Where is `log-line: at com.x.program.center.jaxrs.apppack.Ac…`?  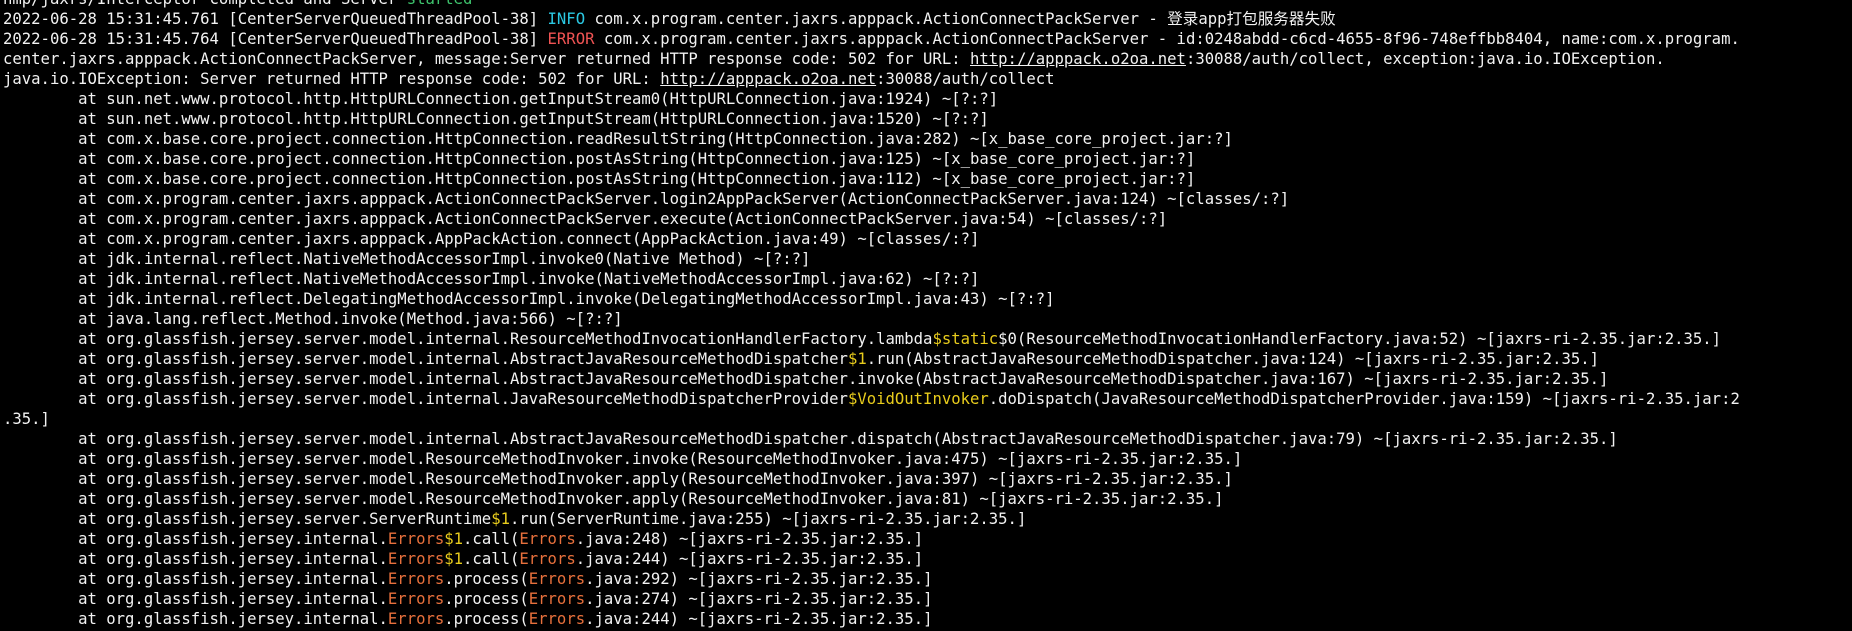
log-line: at com.x.program.center.jaxrs.apppack.Ac… is located at coordinates (927, 199).